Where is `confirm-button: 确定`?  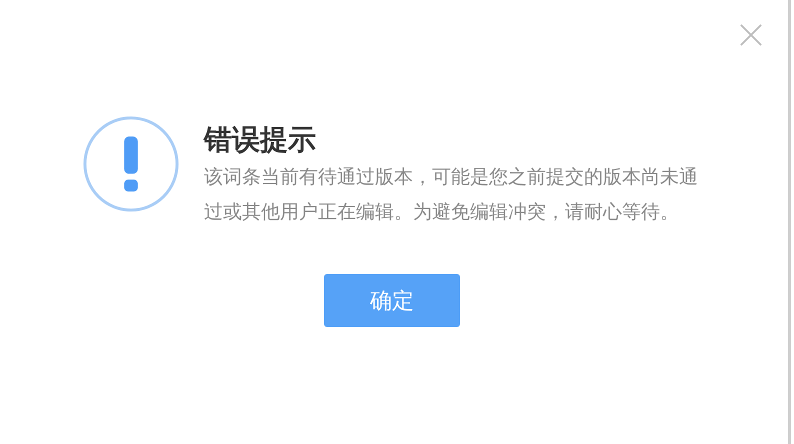 confirm-button: 确定 is located at coordinates (392, 300).